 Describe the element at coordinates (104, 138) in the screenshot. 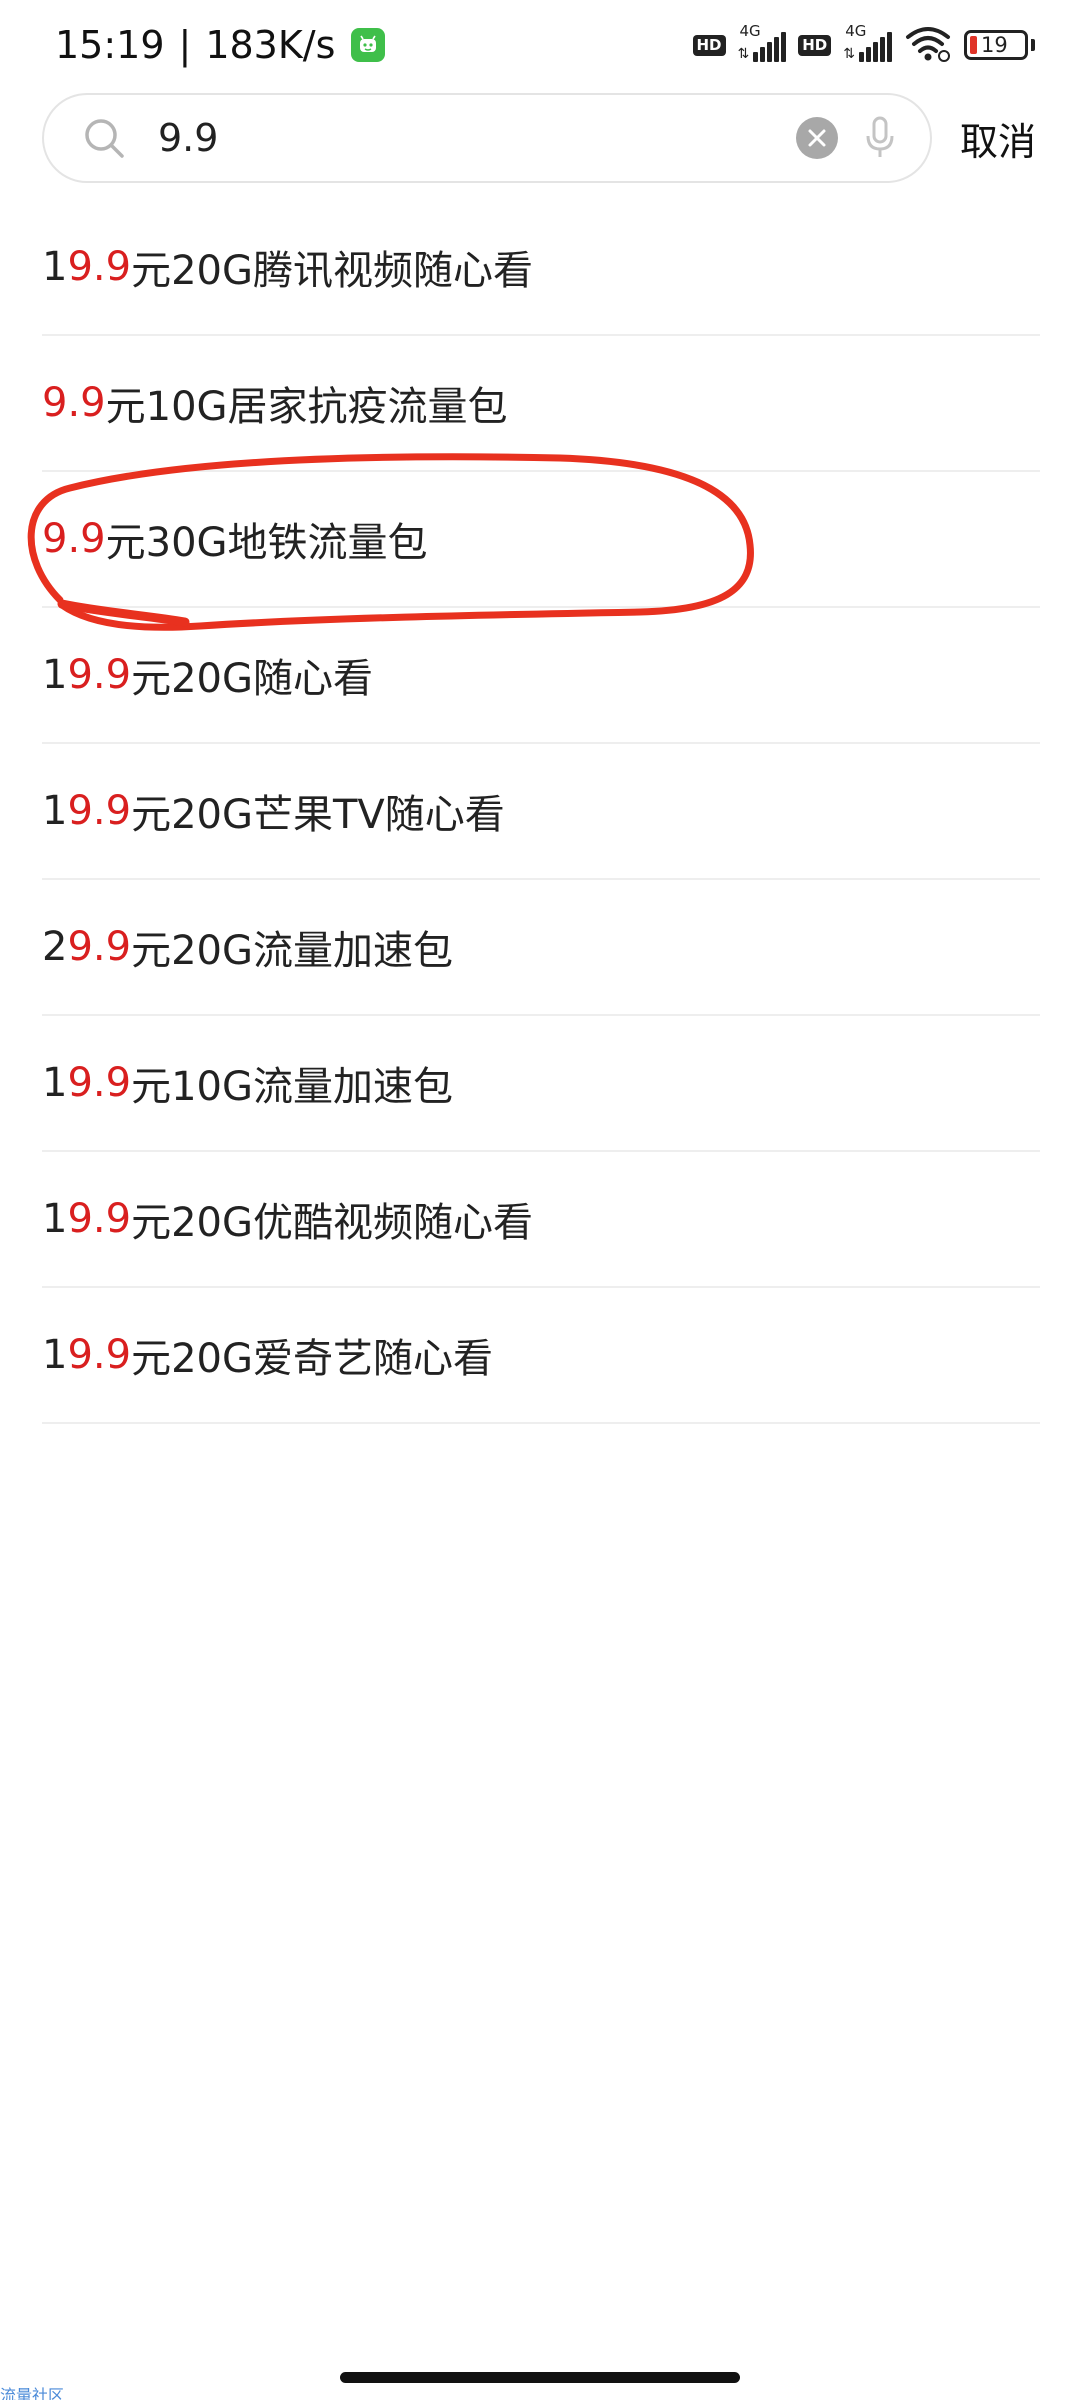

I see `search-icon` at that location.